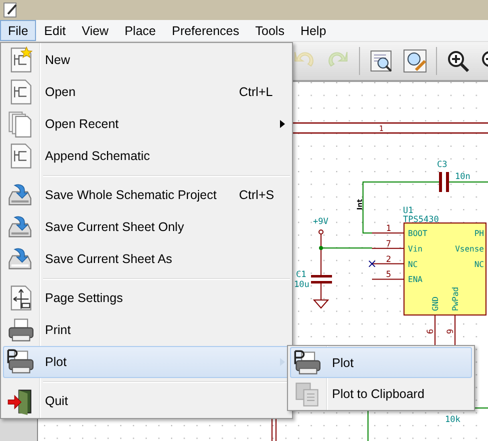 This screenshot has height=441, width=488. Describe the element at coordinates (415, 279) in the screenshot. I see `pin-name: ENA` at that location.